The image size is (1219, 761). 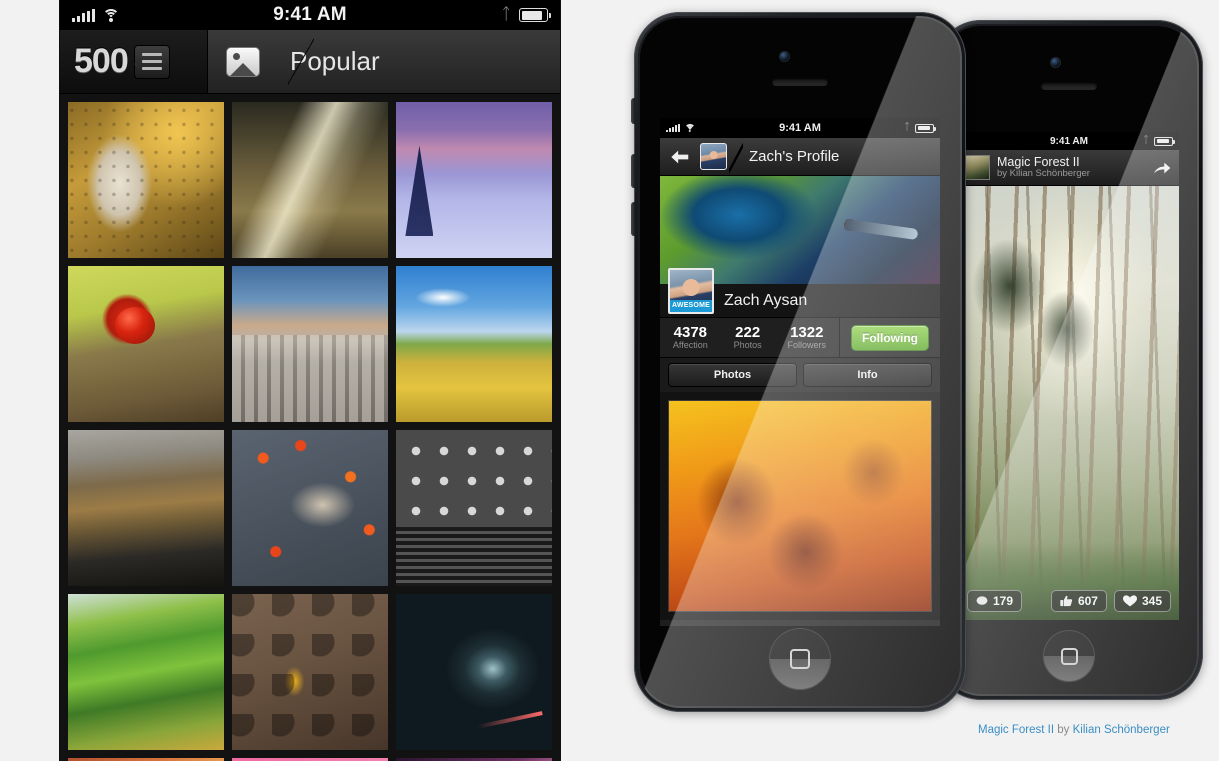 I want to click on signal-bars-icon, so click(x=83, y=15).